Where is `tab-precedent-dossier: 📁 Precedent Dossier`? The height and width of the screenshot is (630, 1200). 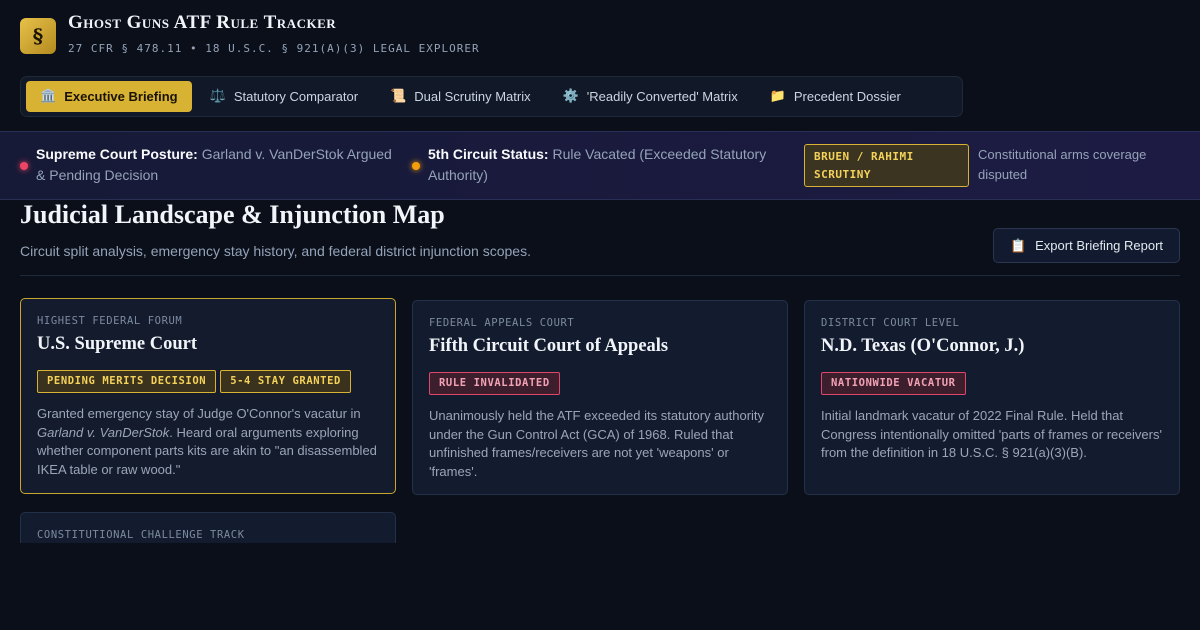
tab-precedent-dossier: 📁 Precedent Dossier is located at coordinates (835, 96).